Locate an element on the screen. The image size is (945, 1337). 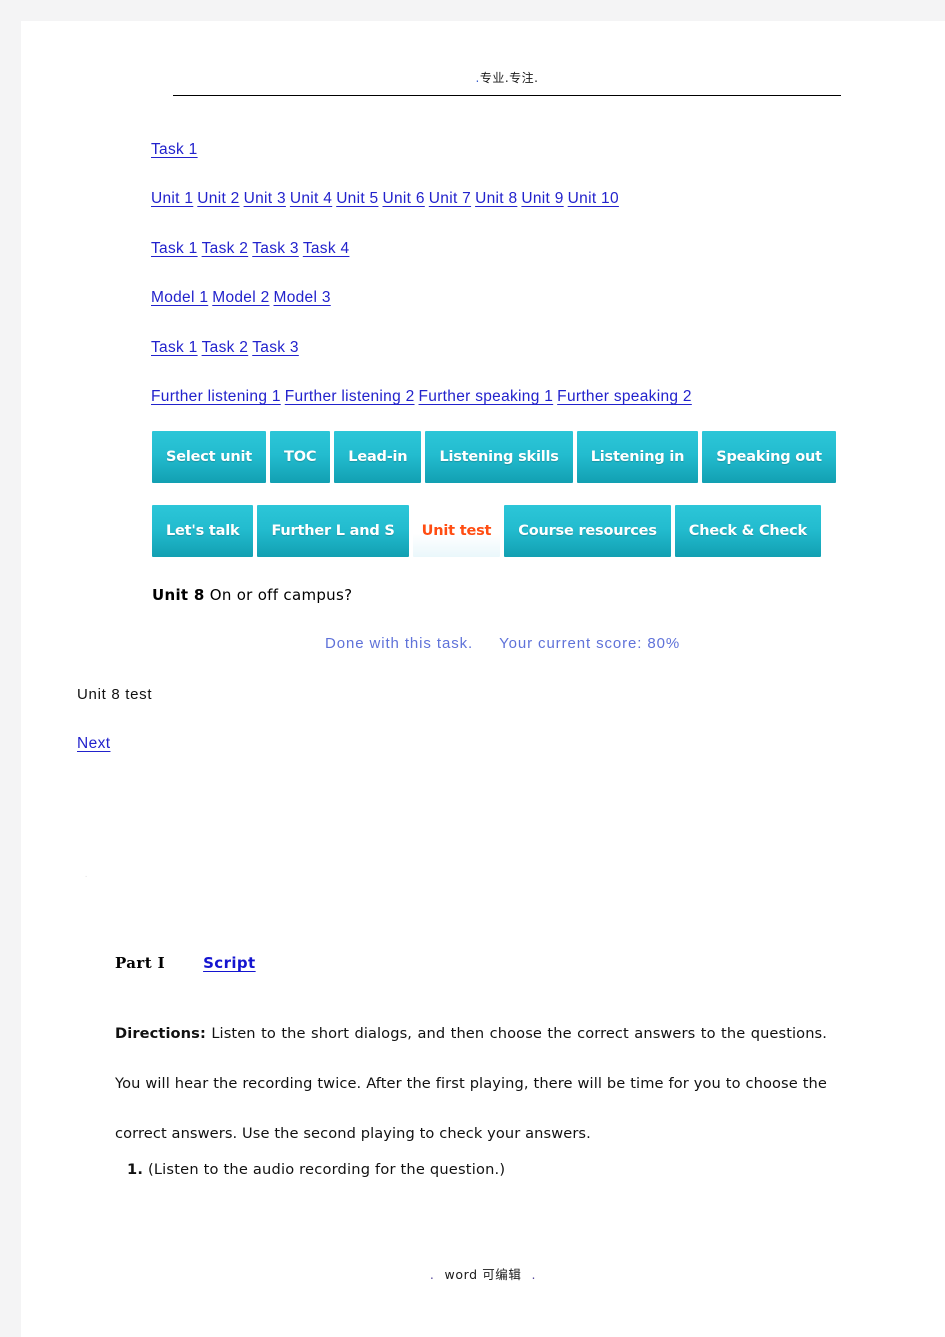
nav-row-task-top: Task 1 is located at coordinates (176, 150).